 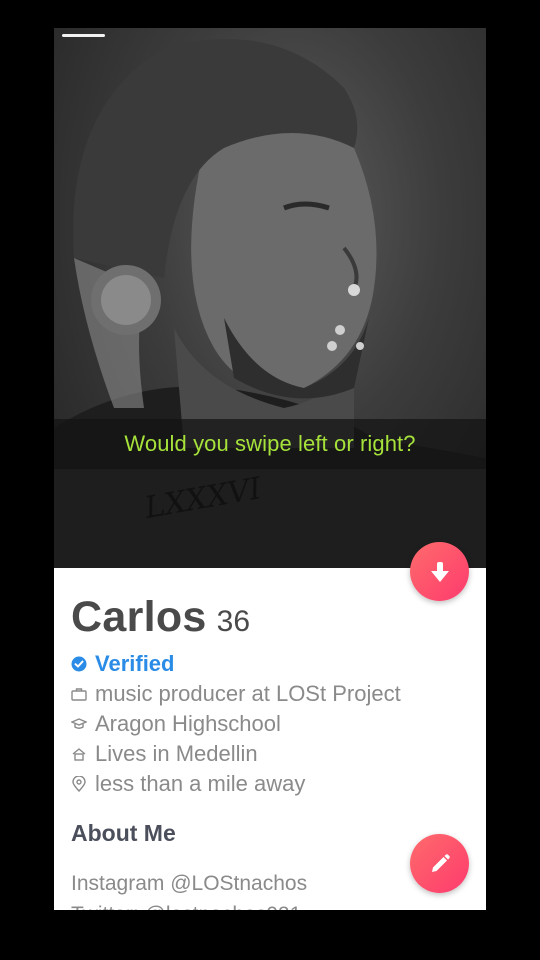 I want to click on verified-row: Verified, so click(x=270, y=664).